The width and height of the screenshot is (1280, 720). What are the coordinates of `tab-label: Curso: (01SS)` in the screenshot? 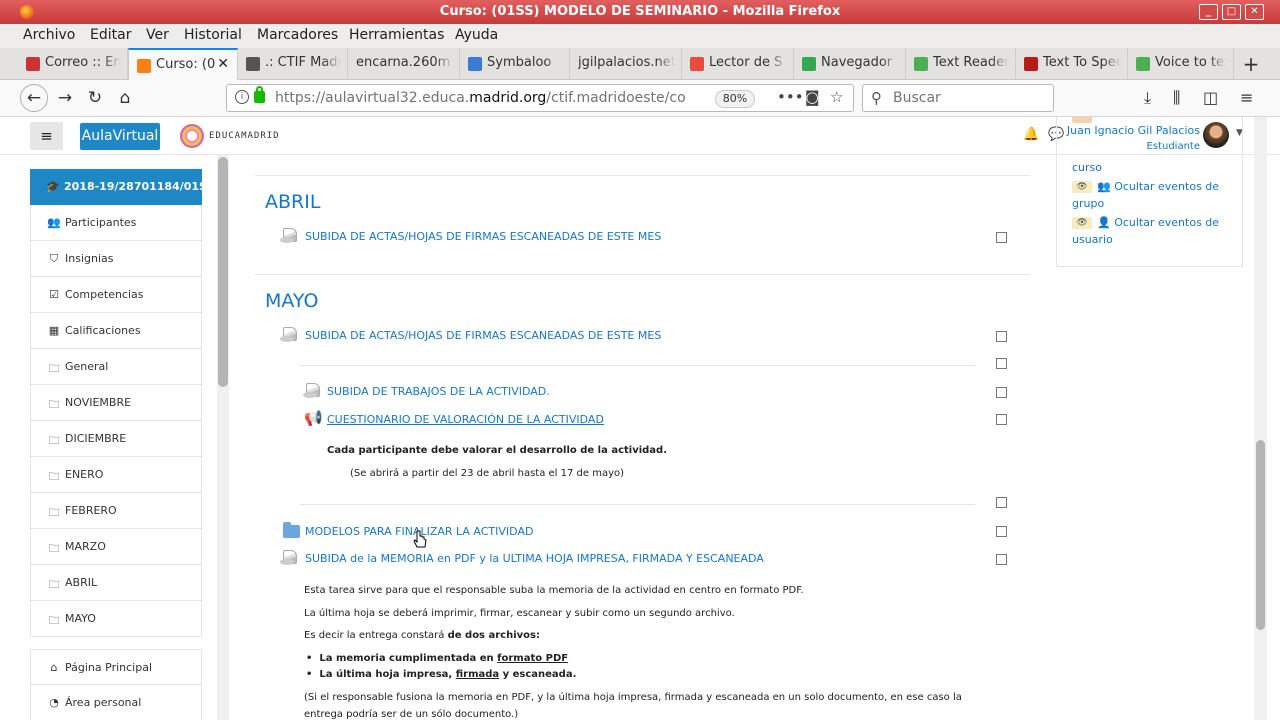 It's located at (185, 64).